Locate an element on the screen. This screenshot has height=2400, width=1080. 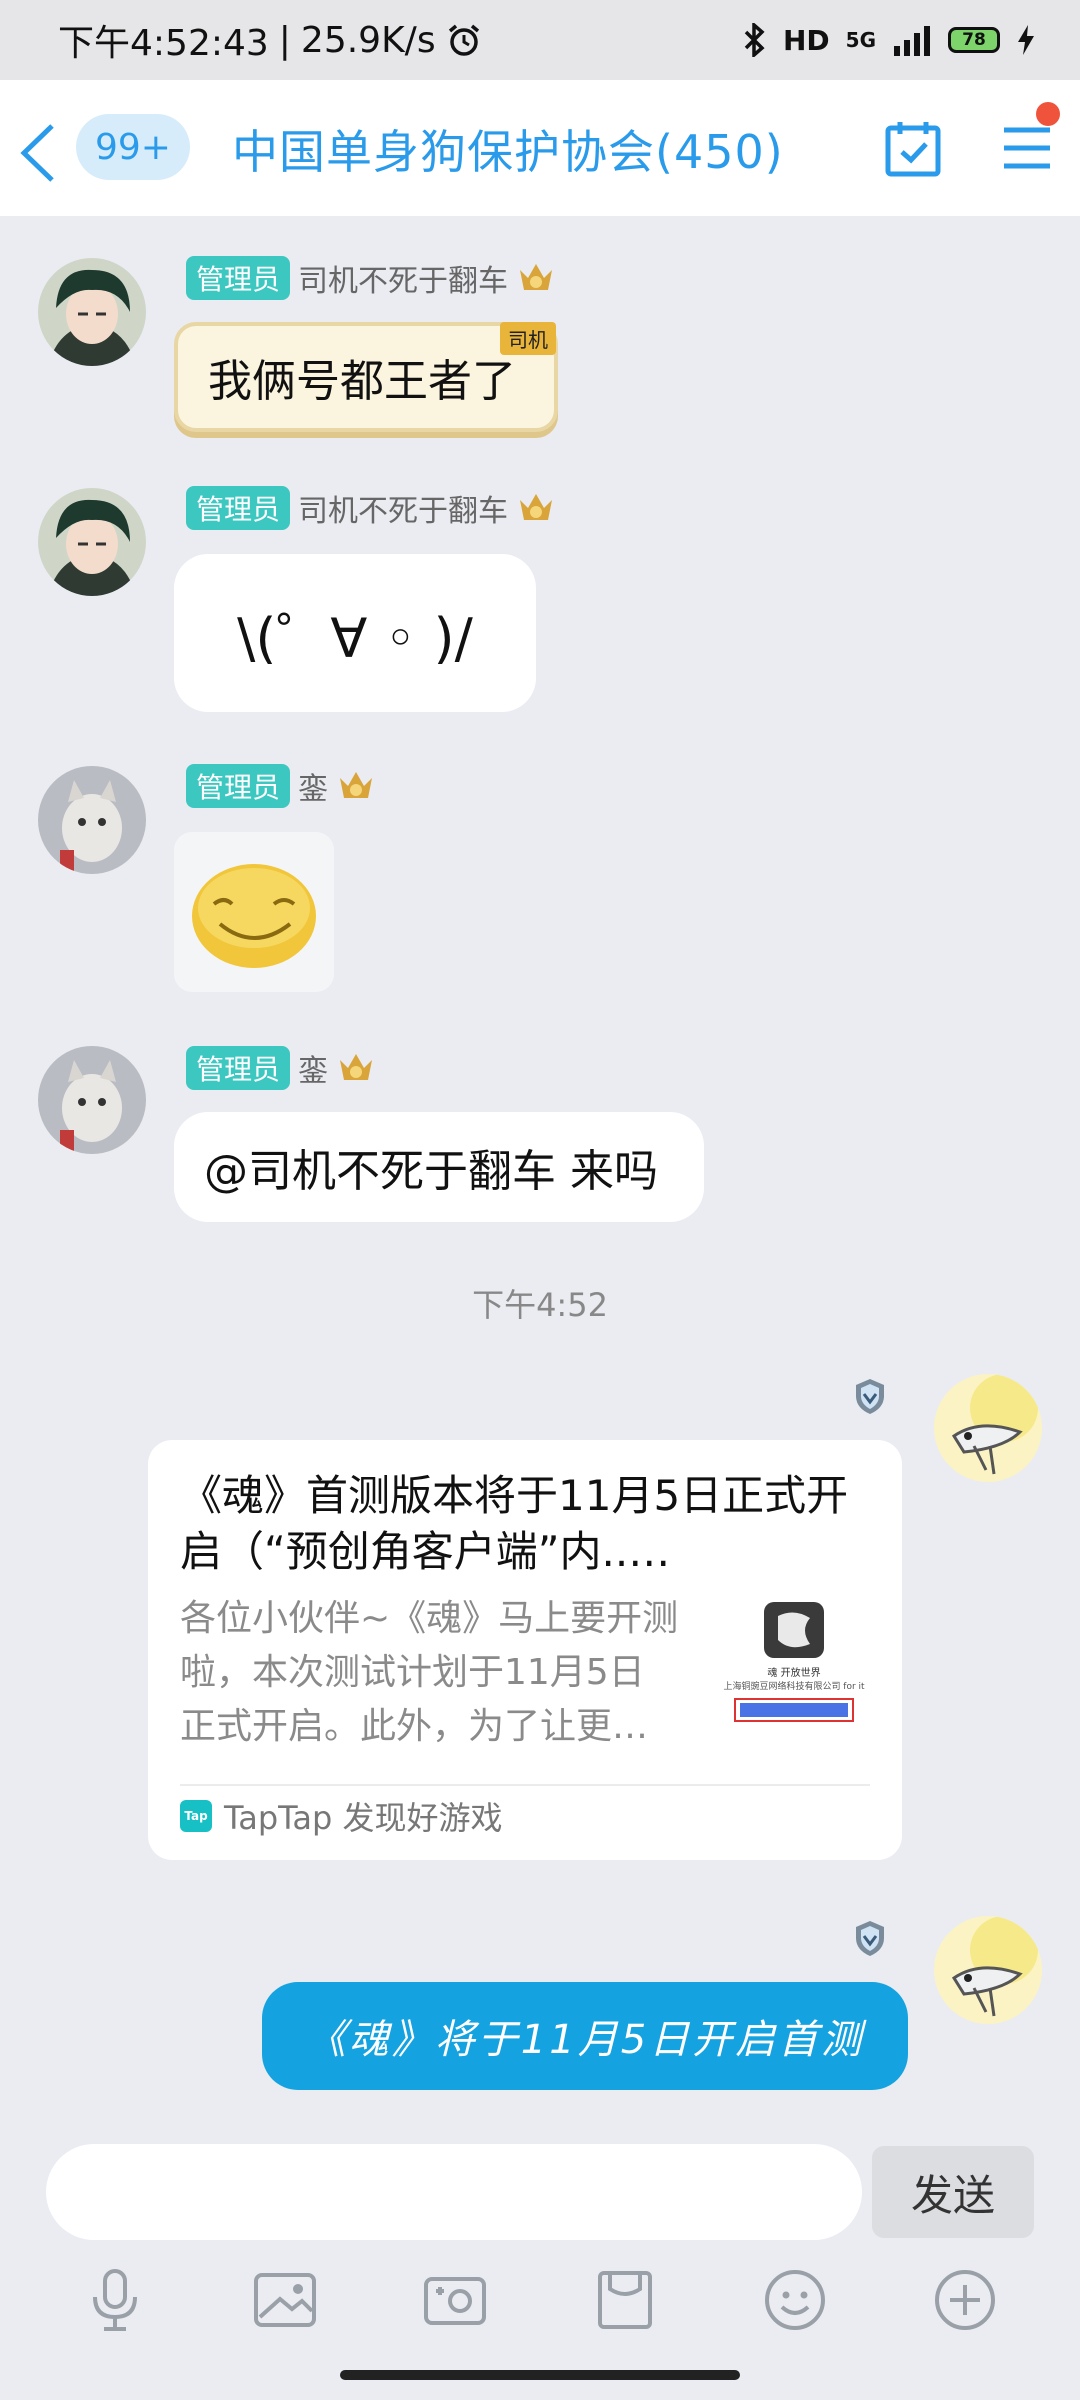
clock: 下午4:52:43 is located at coordinates (163, 43).